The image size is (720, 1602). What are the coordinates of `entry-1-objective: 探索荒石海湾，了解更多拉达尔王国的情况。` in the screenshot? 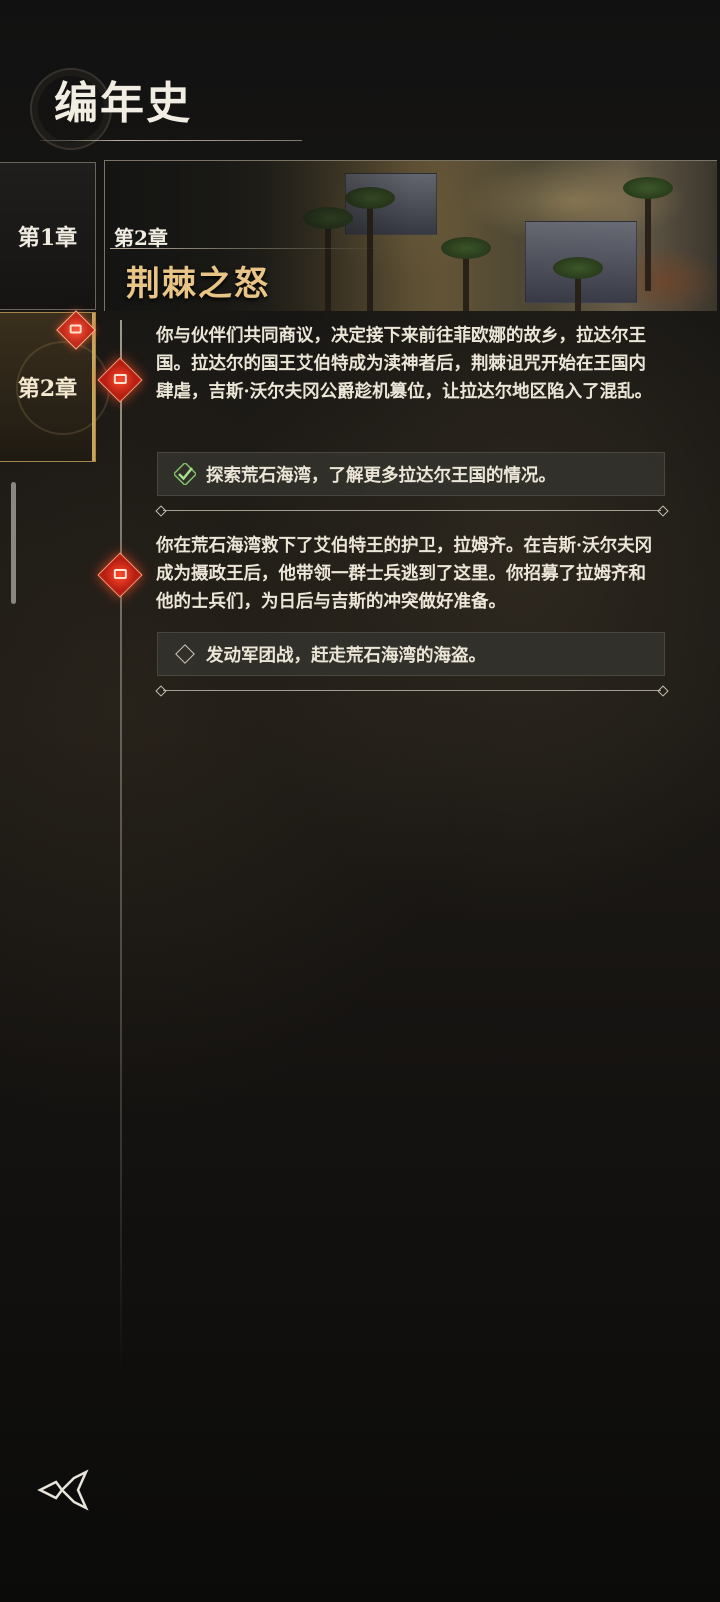 It's located at (411, 474).